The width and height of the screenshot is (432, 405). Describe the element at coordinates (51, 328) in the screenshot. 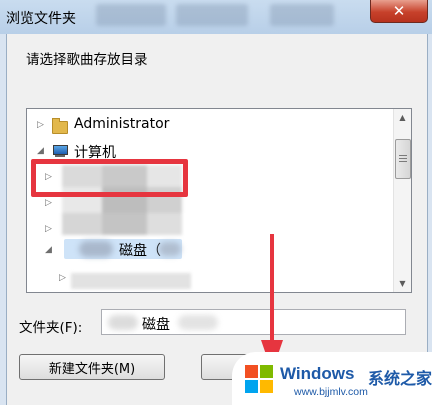

I see `folder-field-label: 文件夹(F):` at that location.